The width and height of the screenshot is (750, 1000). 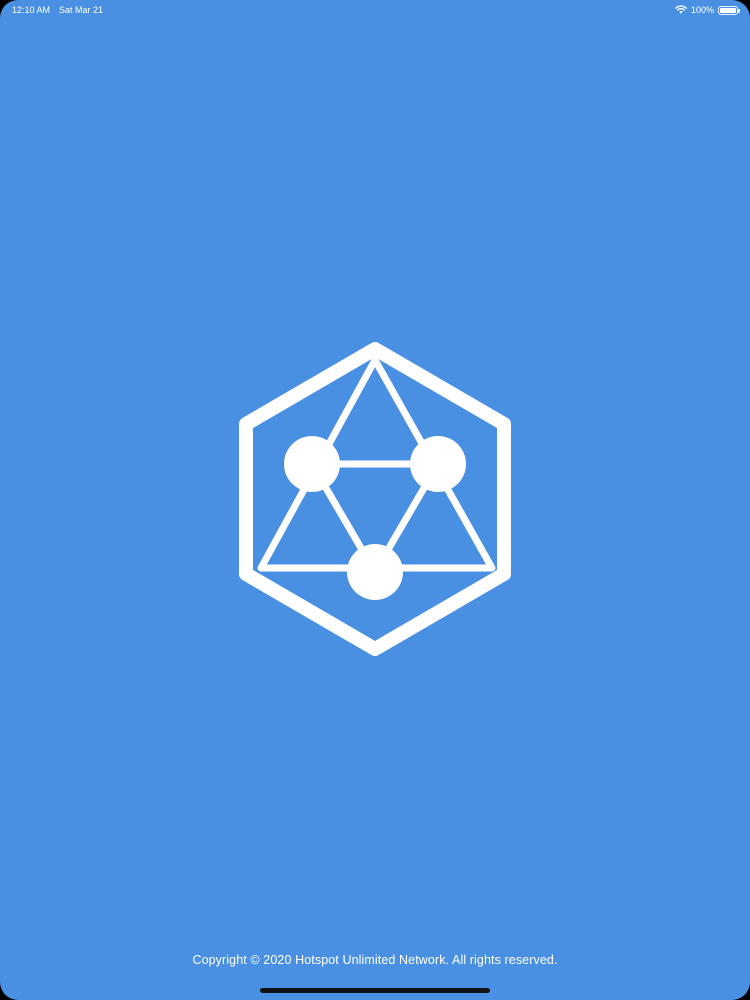 I want to click on battery-percent: 100%, so click(x=702, y=10).